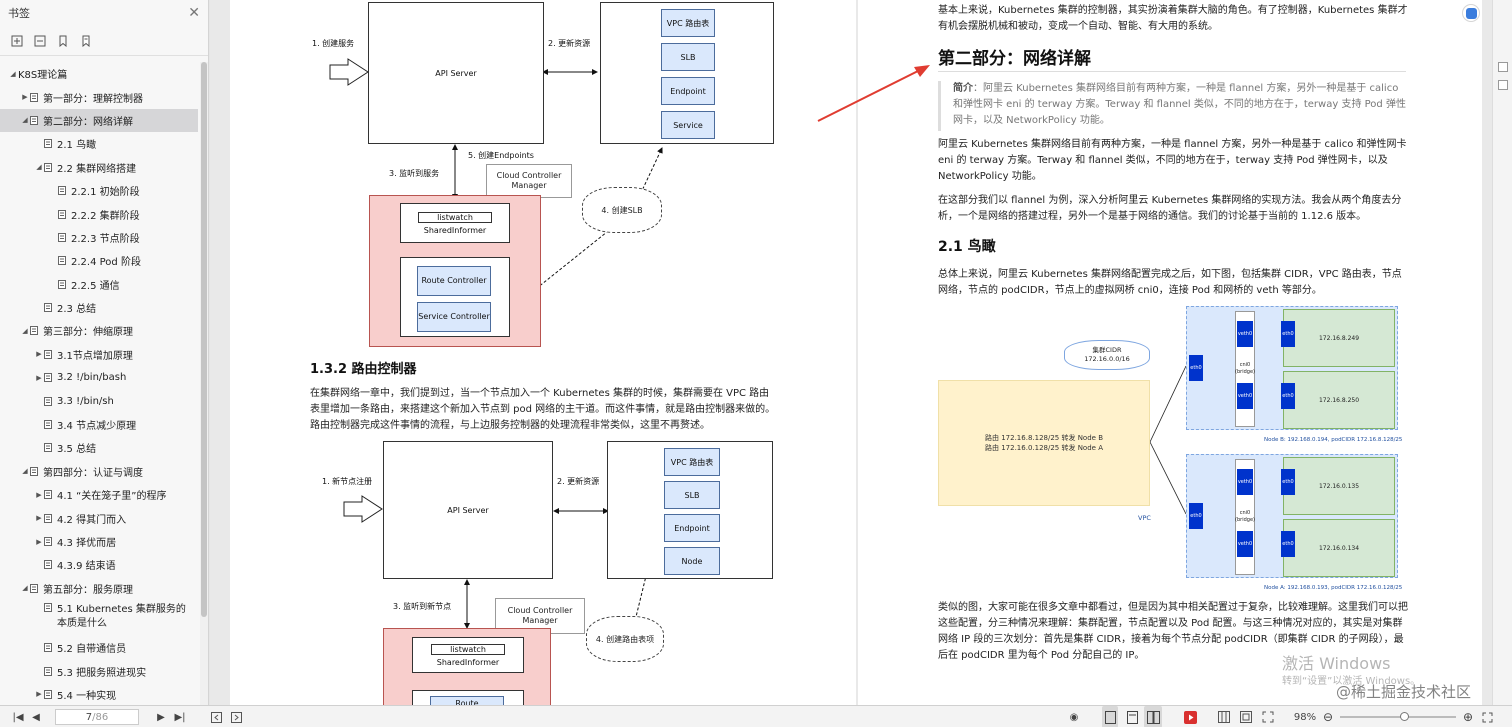  What do you see at coordinates (692, 561) in the screenshot?
I see `d2-resource-3: Node` at bounding box center [692, 561].